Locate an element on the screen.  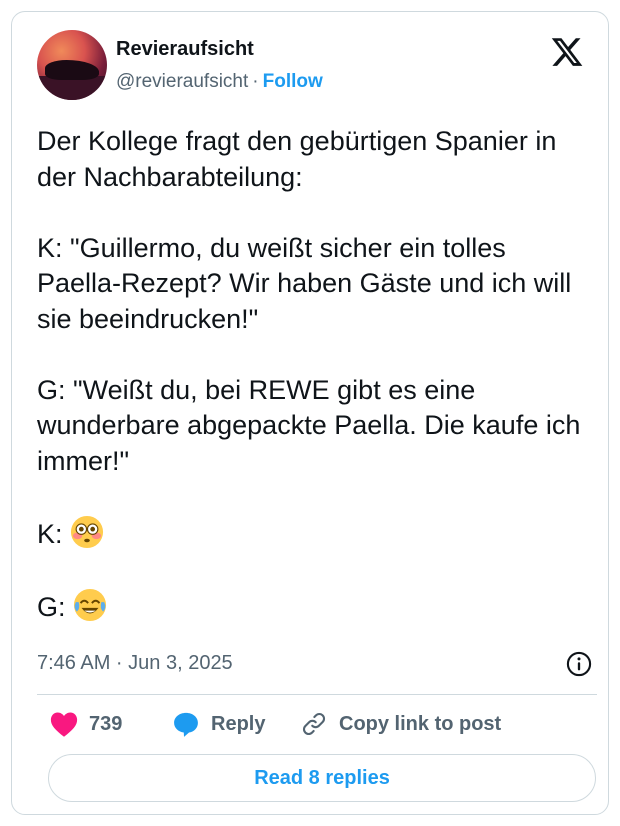
reply-button: Reply is located at coordinates (218, 724).